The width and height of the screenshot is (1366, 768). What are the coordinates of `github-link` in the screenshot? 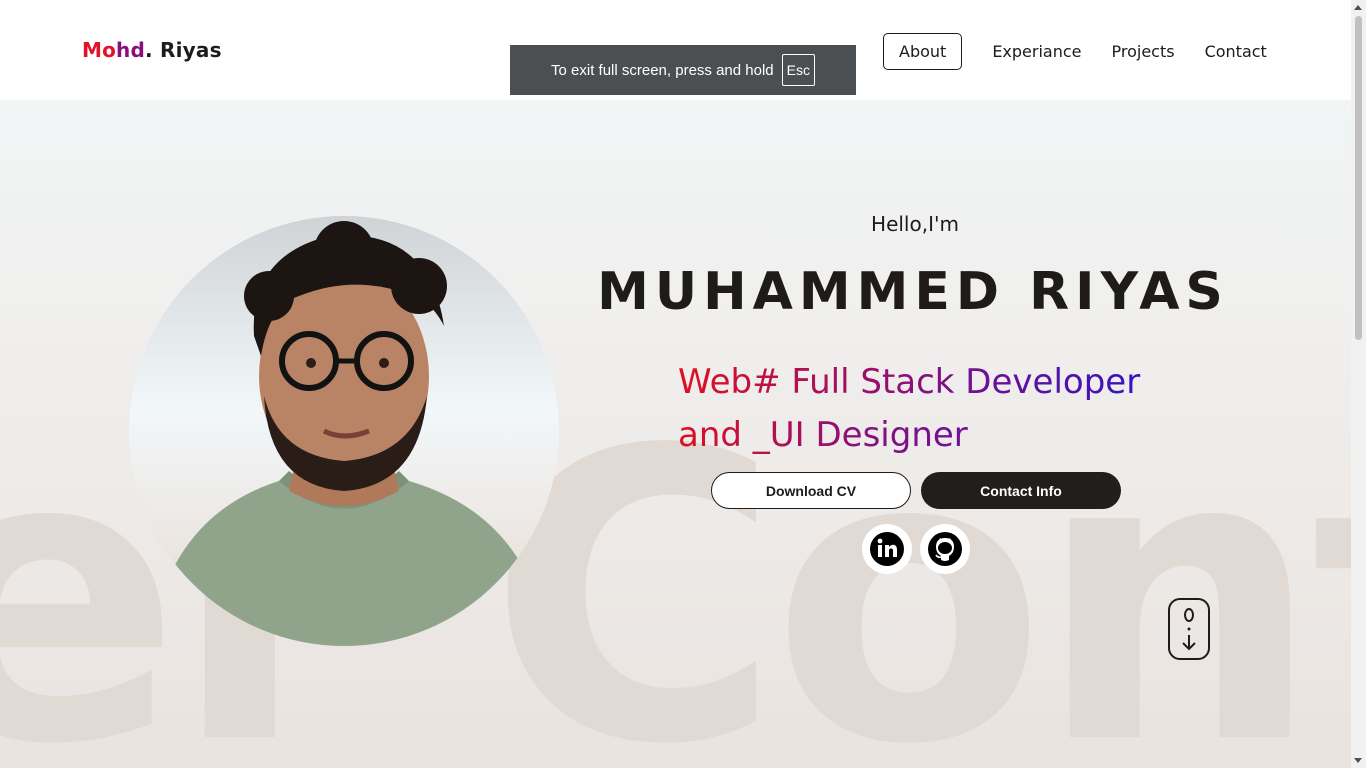 It's located at (945, 549).